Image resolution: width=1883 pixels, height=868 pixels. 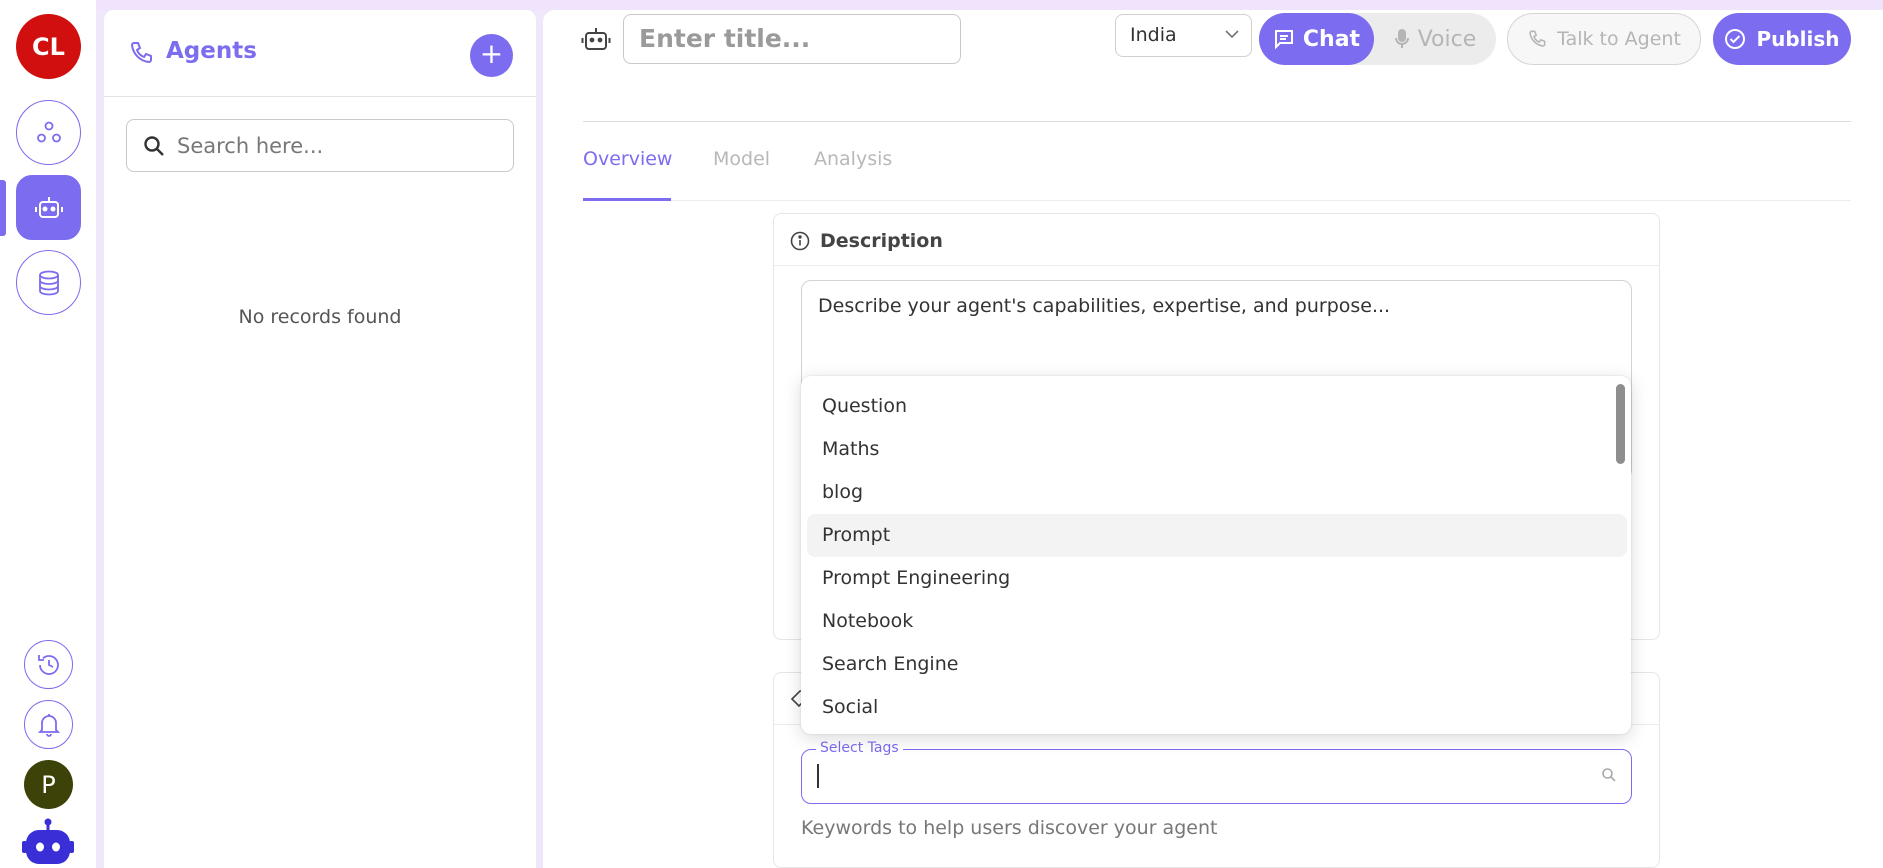 I want to click on rail-active-indicator, so click(x=3, y=208).